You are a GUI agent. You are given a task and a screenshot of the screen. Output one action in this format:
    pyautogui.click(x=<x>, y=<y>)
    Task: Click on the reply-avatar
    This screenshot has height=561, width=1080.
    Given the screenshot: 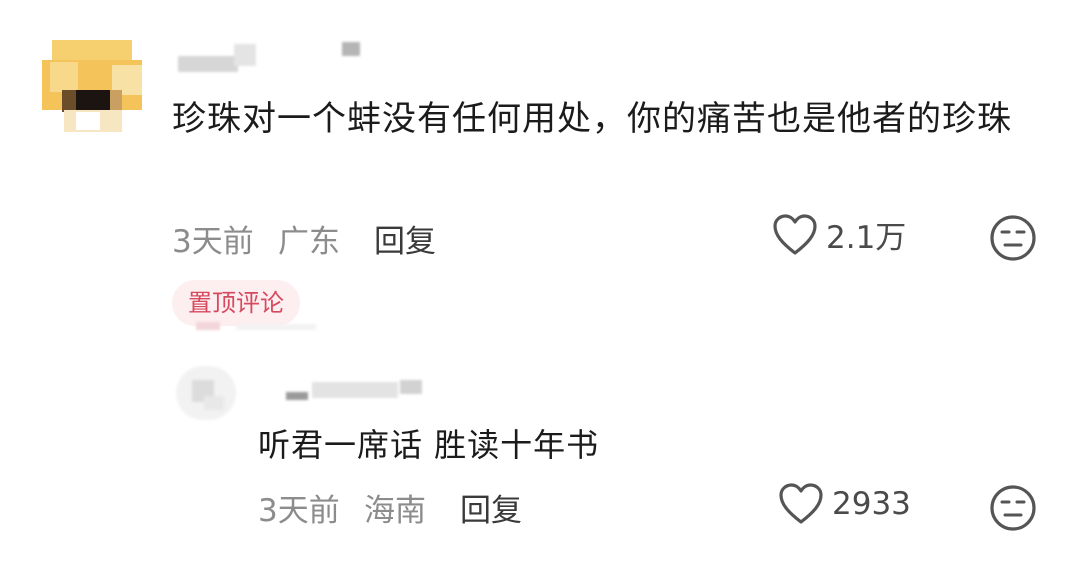 What is the action you would take?
    pyautogui.click(x=206, y=393)
    